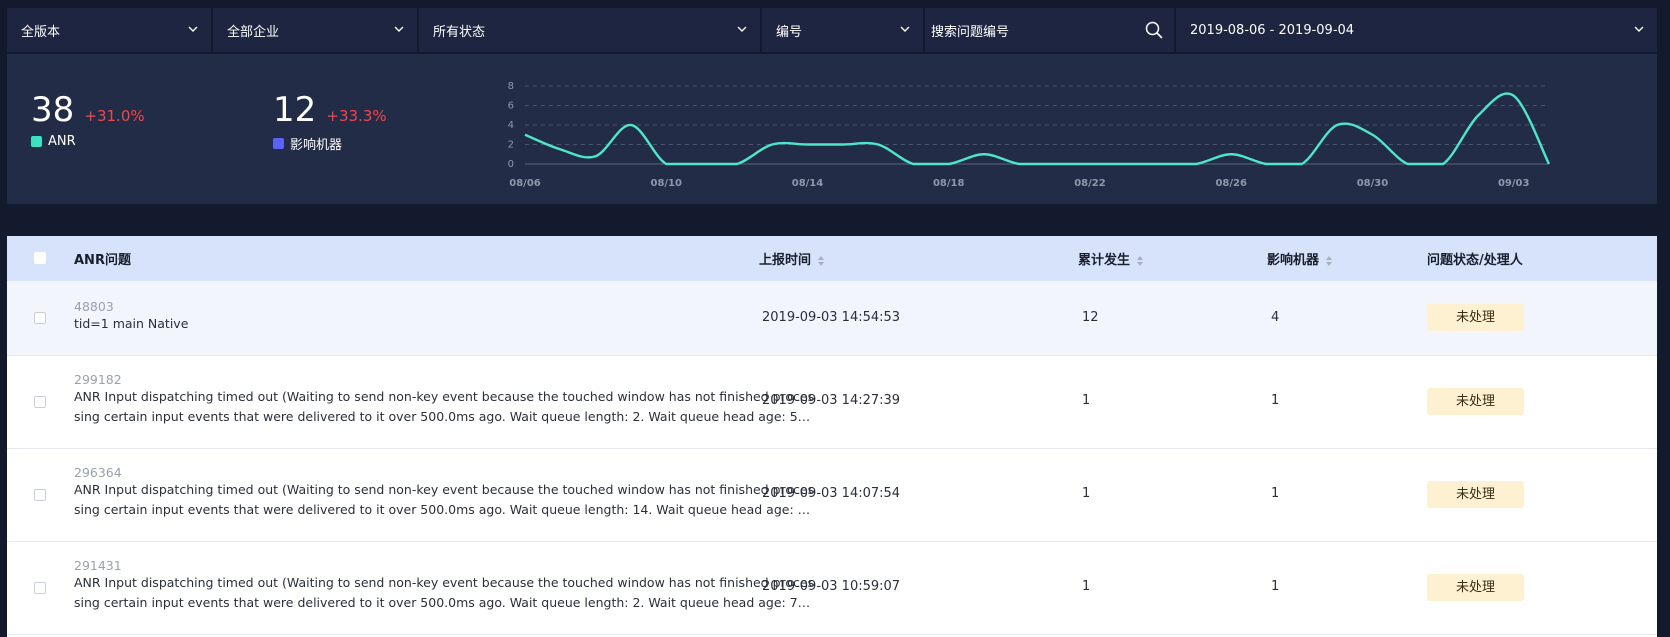 The width and height of the screenshot is (1670, 637). What do you see at coordinates (1293, 260) in the screenshot?
I see `header-affected-devices-label: 影响机器` at bounding box center [1293, 260].